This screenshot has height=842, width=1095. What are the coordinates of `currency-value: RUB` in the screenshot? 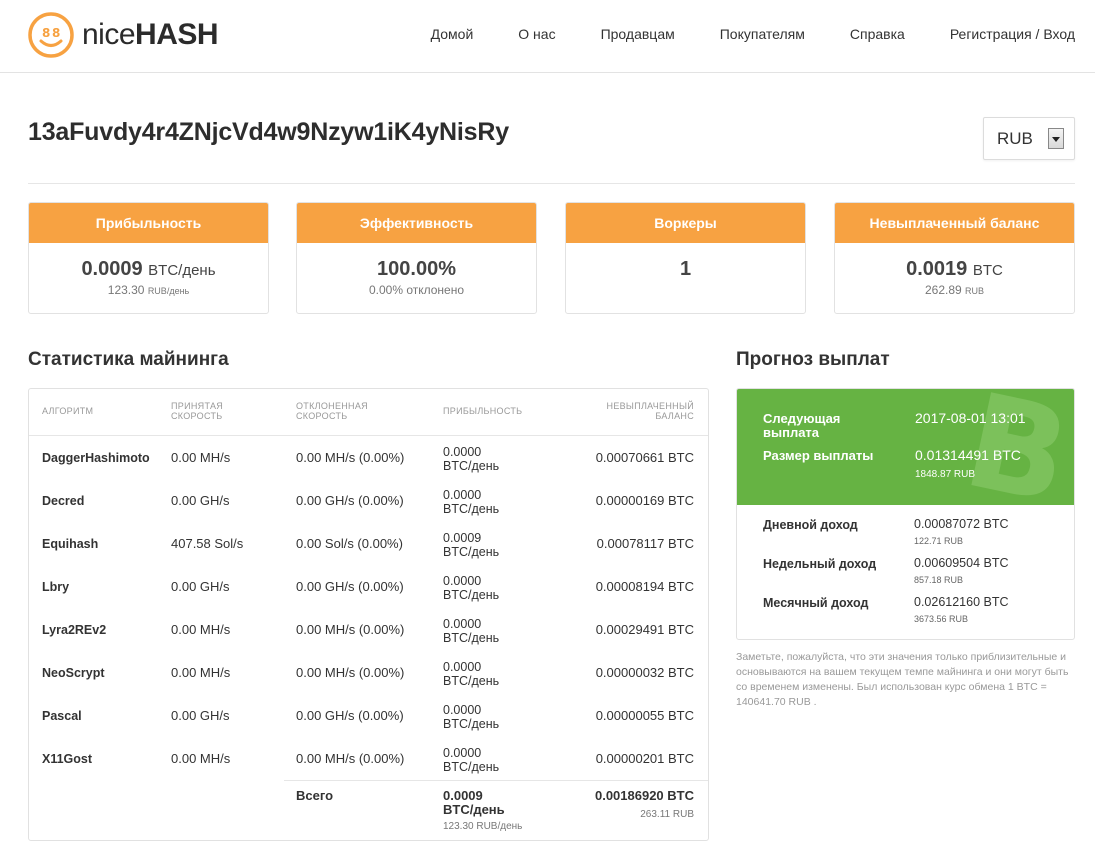 It's located at (1015, 138).